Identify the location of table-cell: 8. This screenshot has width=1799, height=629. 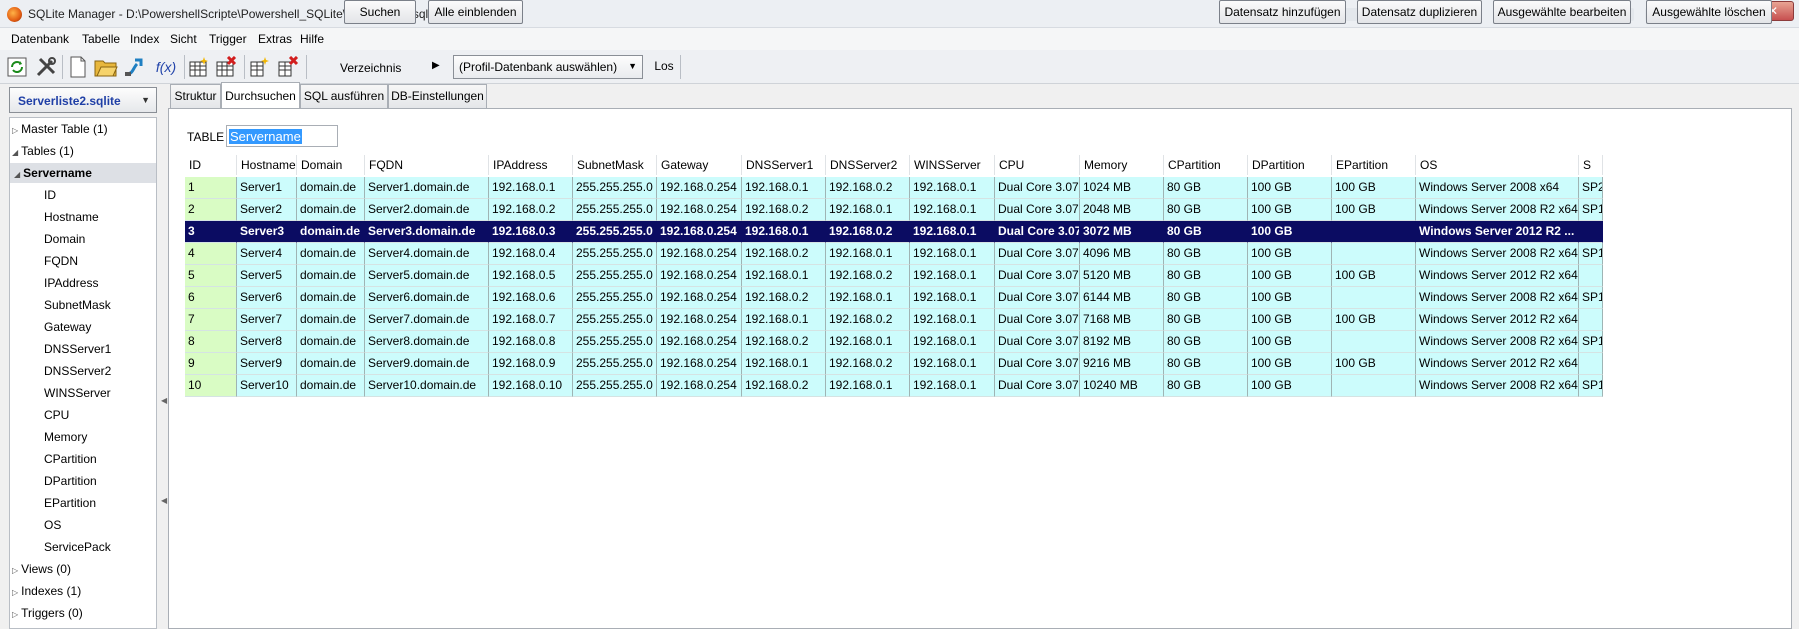
(211, 342).